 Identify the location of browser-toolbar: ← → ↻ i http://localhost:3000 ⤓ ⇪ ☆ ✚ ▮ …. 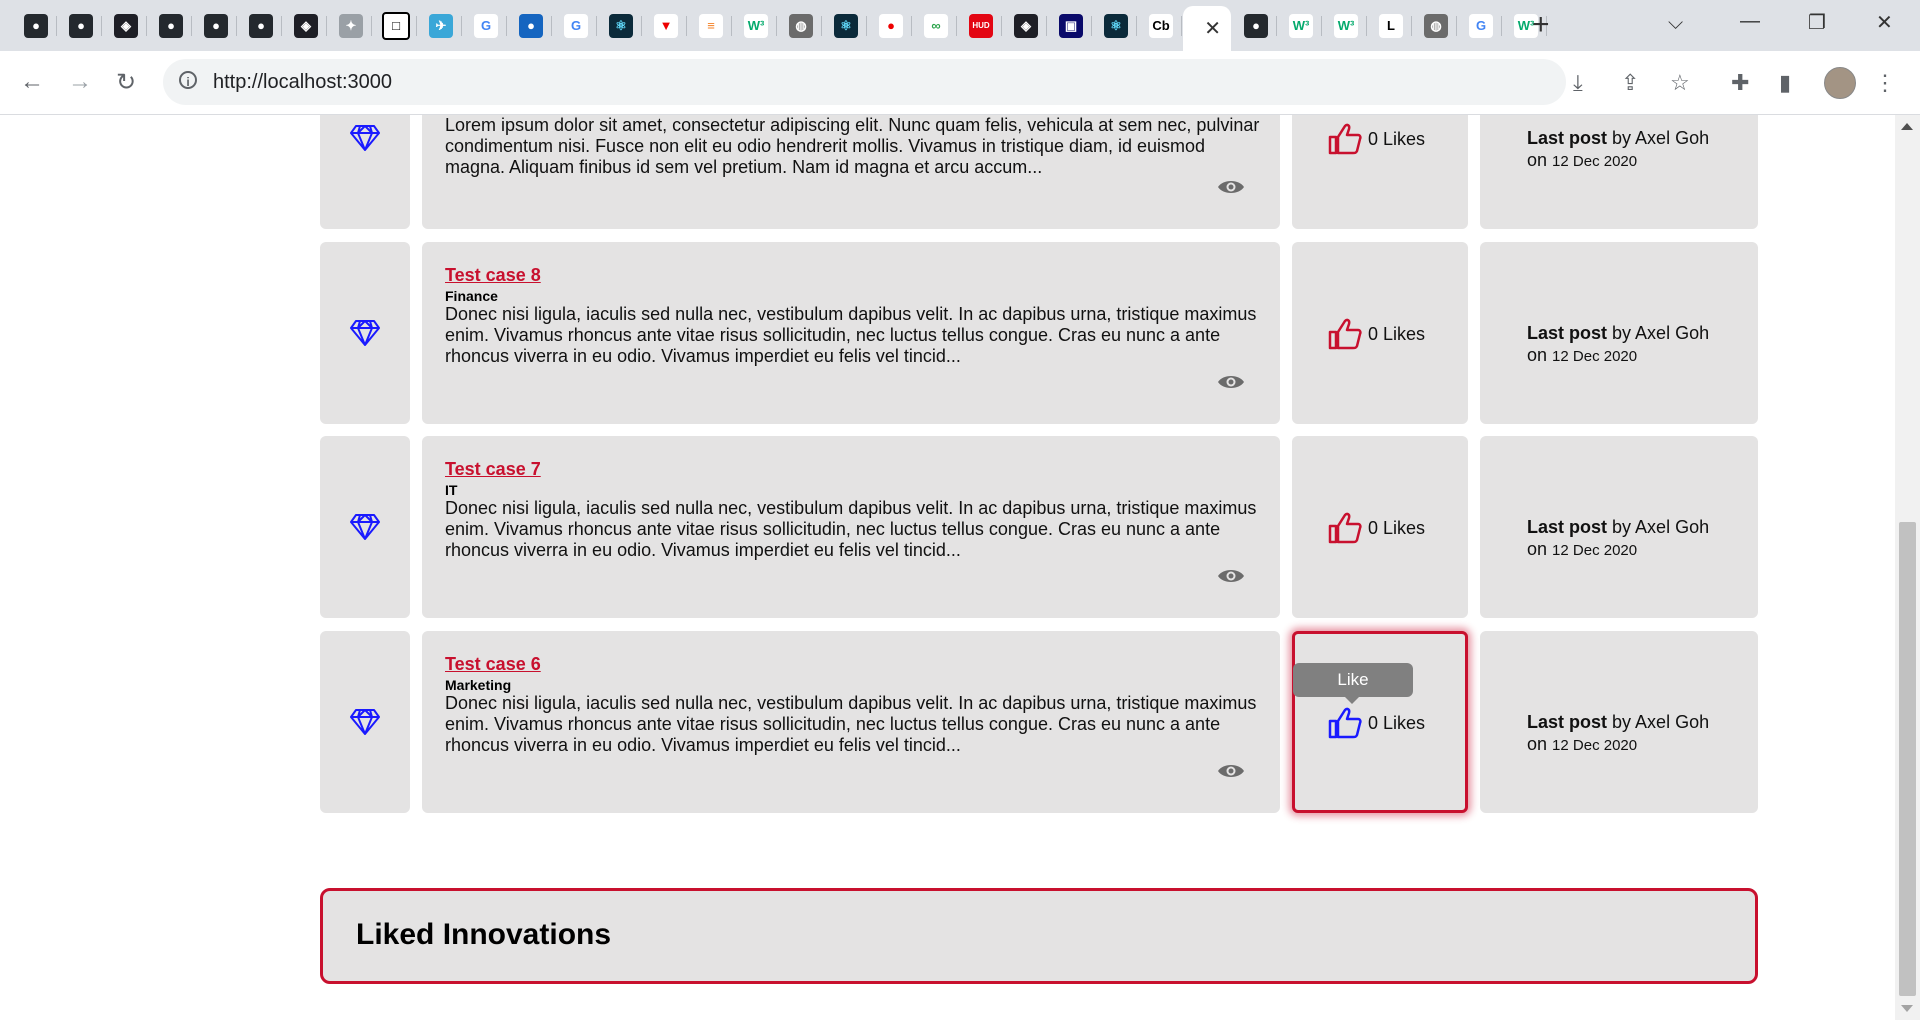
(960, 83).